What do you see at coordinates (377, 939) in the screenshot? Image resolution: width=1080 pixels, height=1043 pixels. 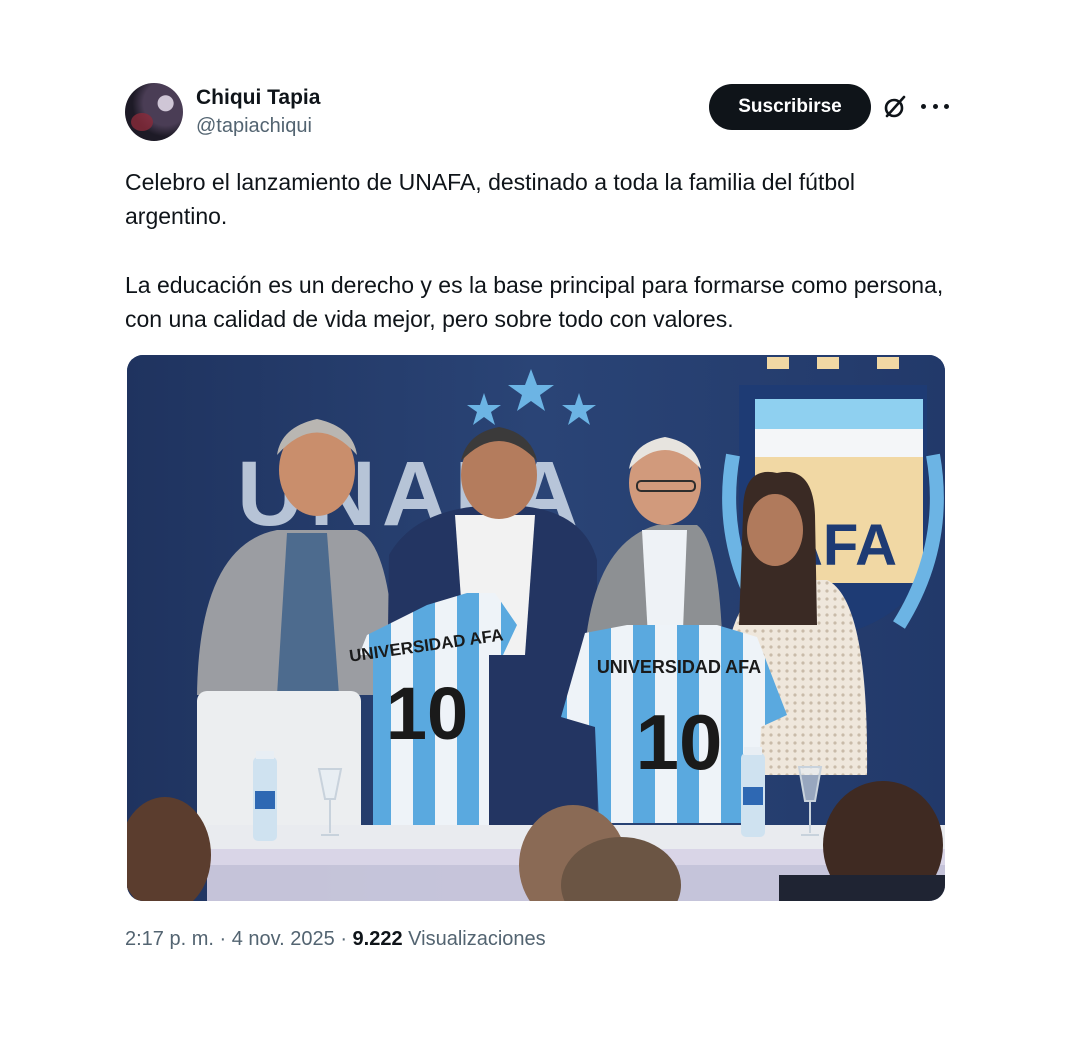 I see `views-count: 9.222` at bounding box center [377, 939].